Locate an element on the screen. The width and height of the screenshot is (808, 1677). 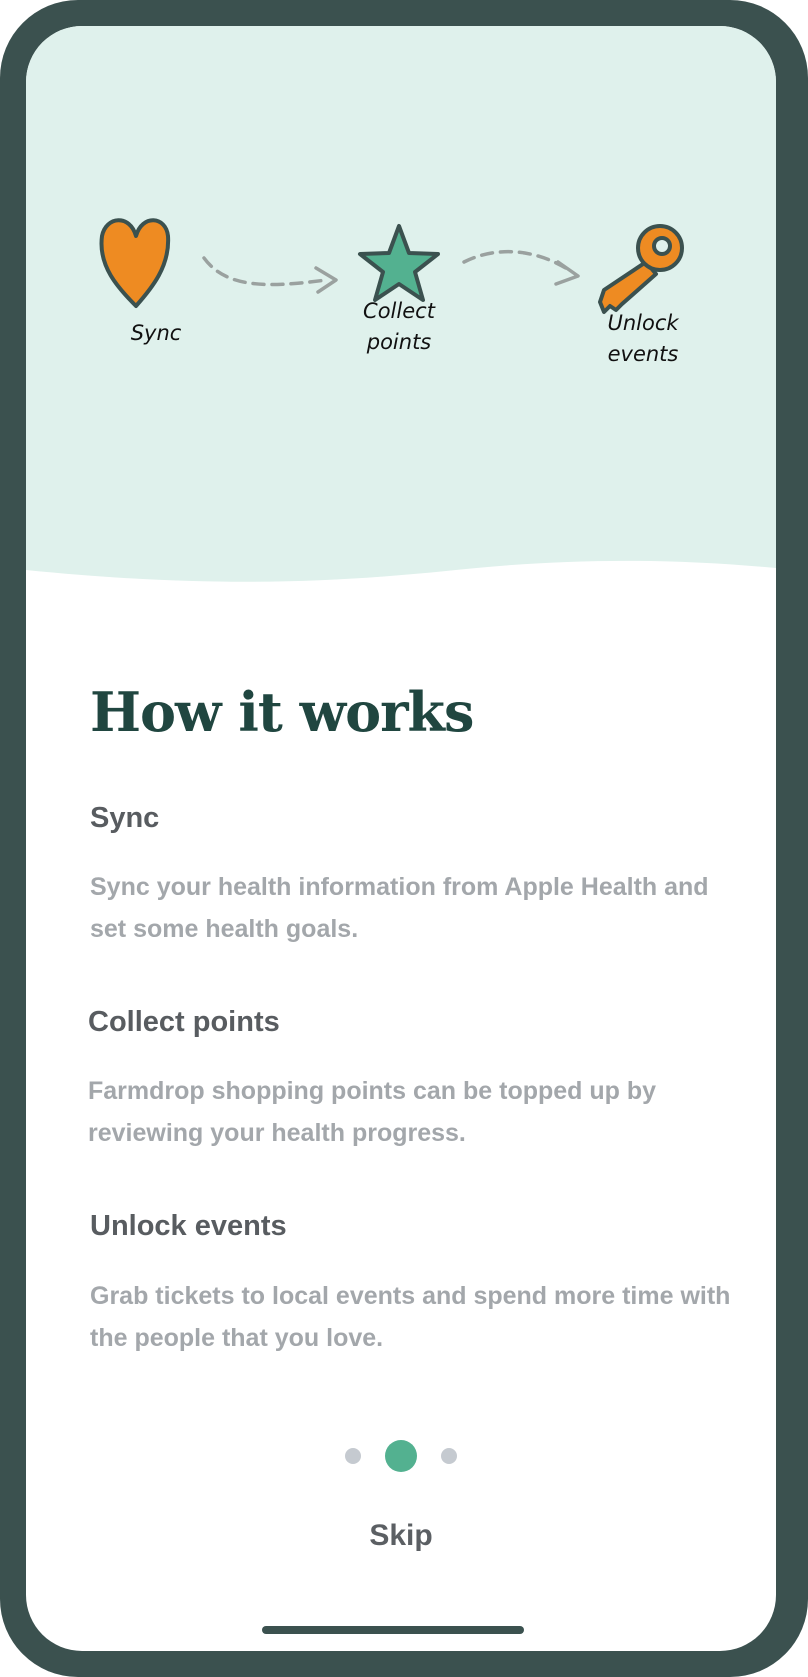
page-indicator is located at coordinates (401, 1456).